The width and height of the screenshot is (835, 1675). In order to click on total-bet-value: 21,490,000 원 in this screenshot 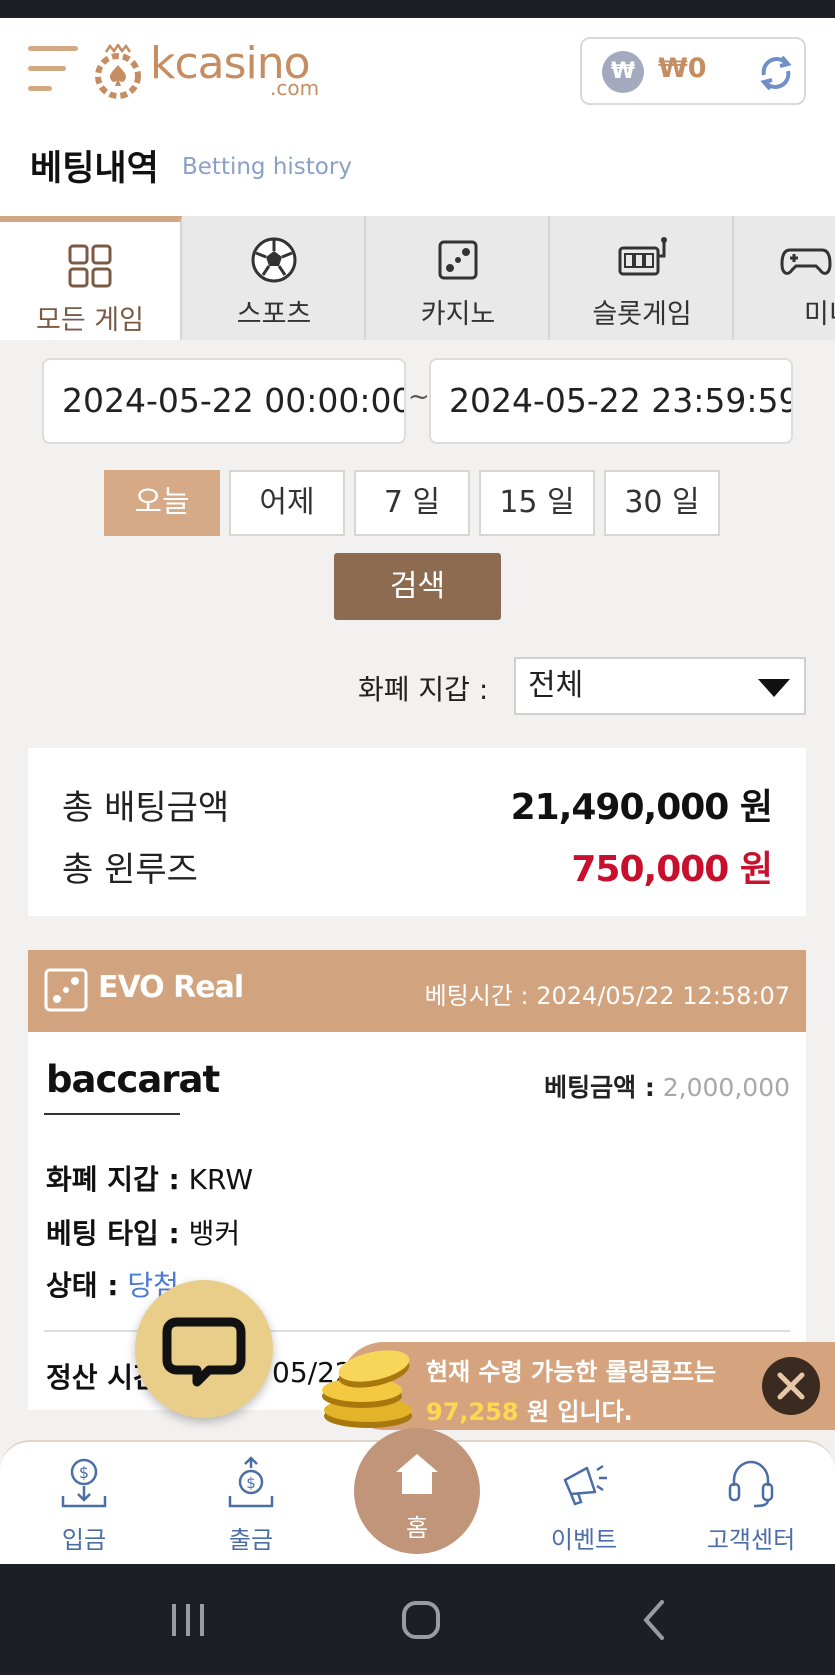, I will do `click(641, 807)`.